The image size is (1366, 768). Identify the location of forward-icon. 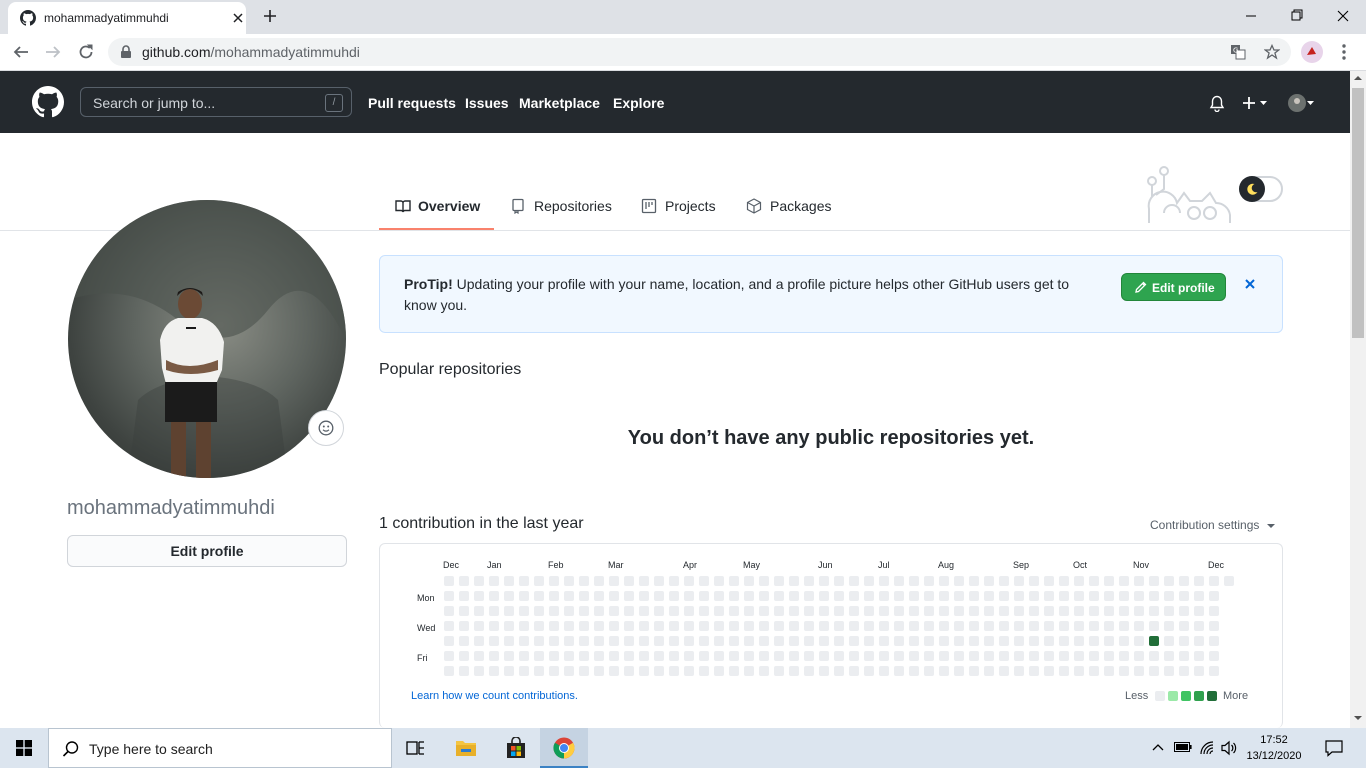
(53, 52).